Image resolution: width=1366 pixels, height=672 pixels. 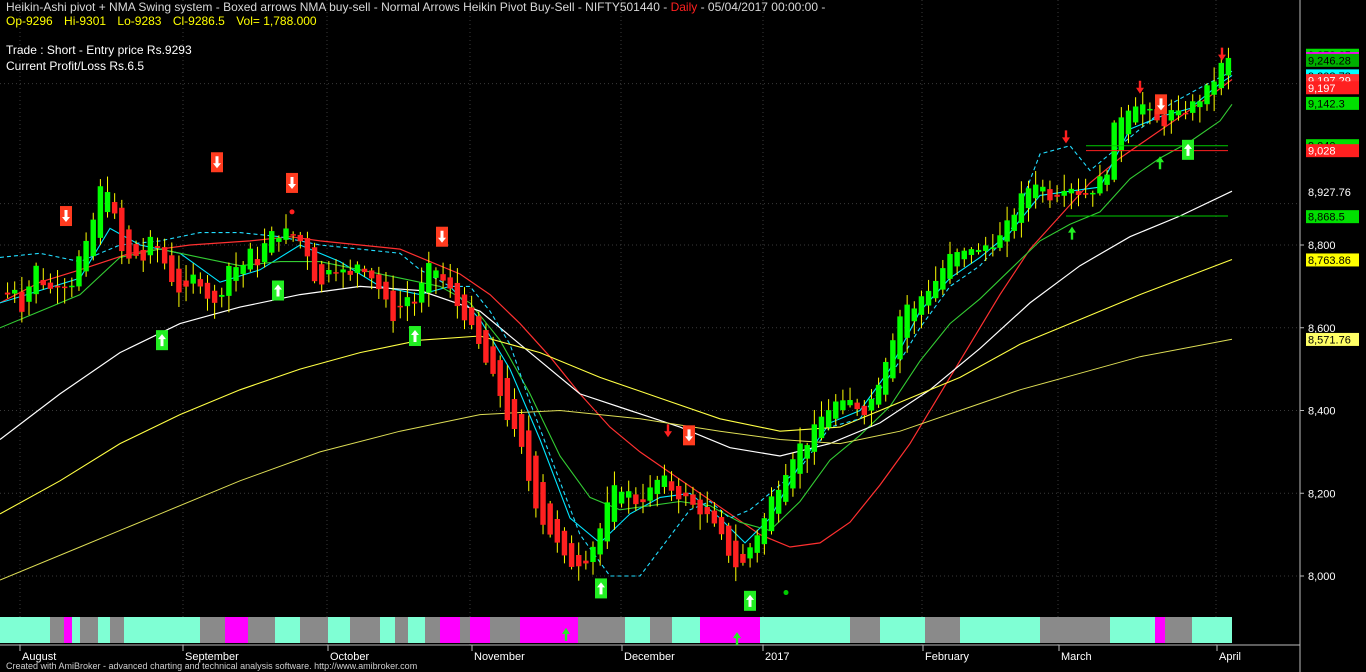 I want to click on price-label: 8,763.86, so click(x=1329, y=261).